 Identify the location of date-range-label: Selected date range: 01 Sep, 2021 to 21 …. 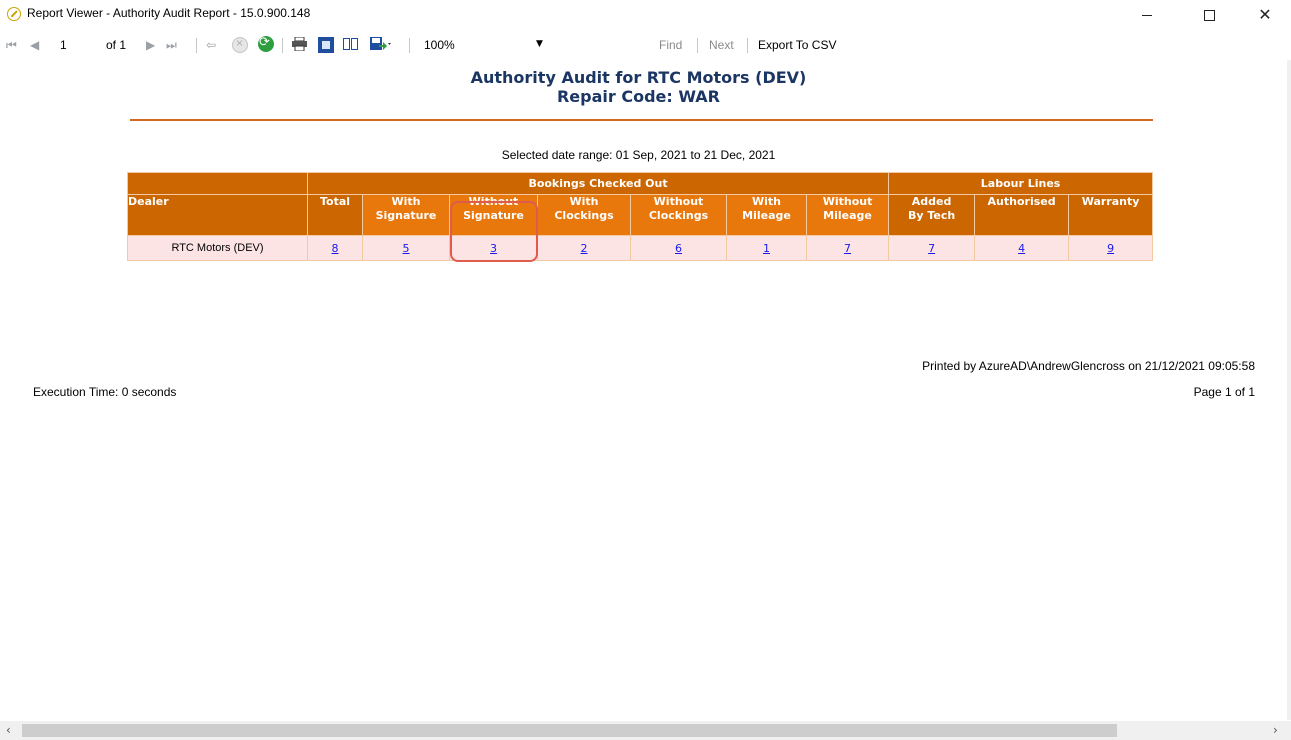
(638, 155).